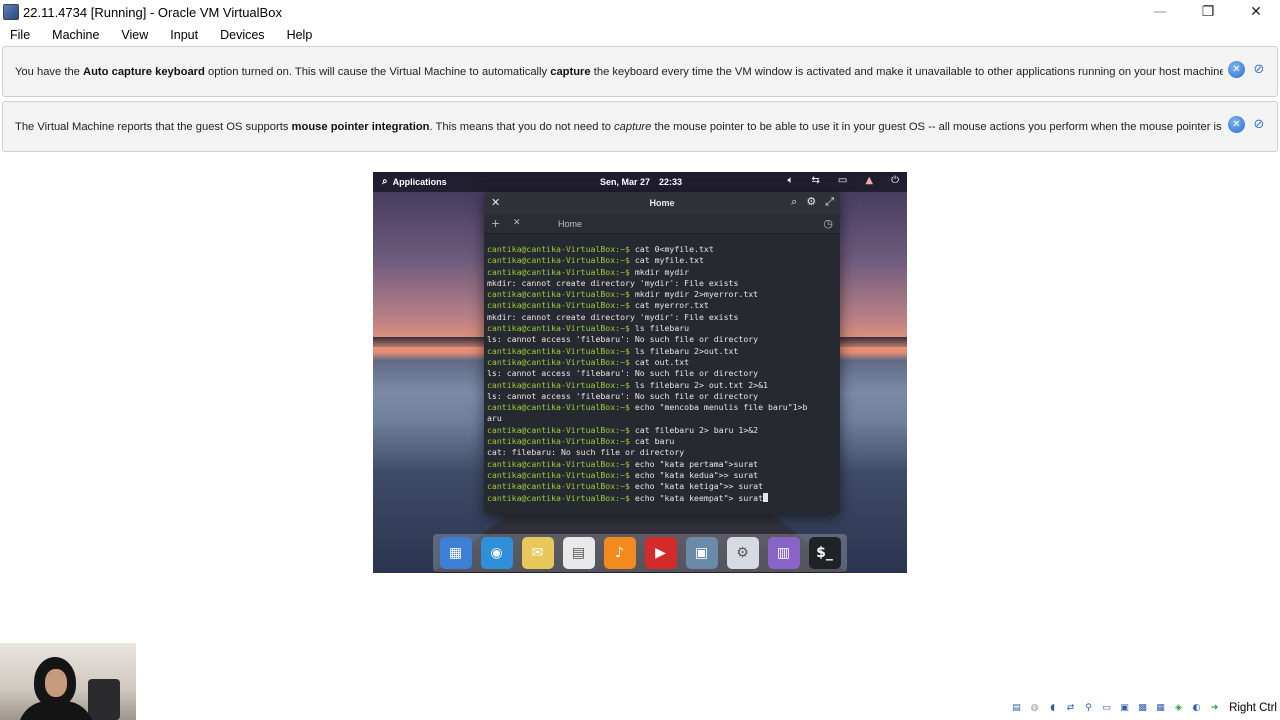 This screenshot has width=1280, height=720. I want to click on battery-icon: ▭, so click(842, 180).